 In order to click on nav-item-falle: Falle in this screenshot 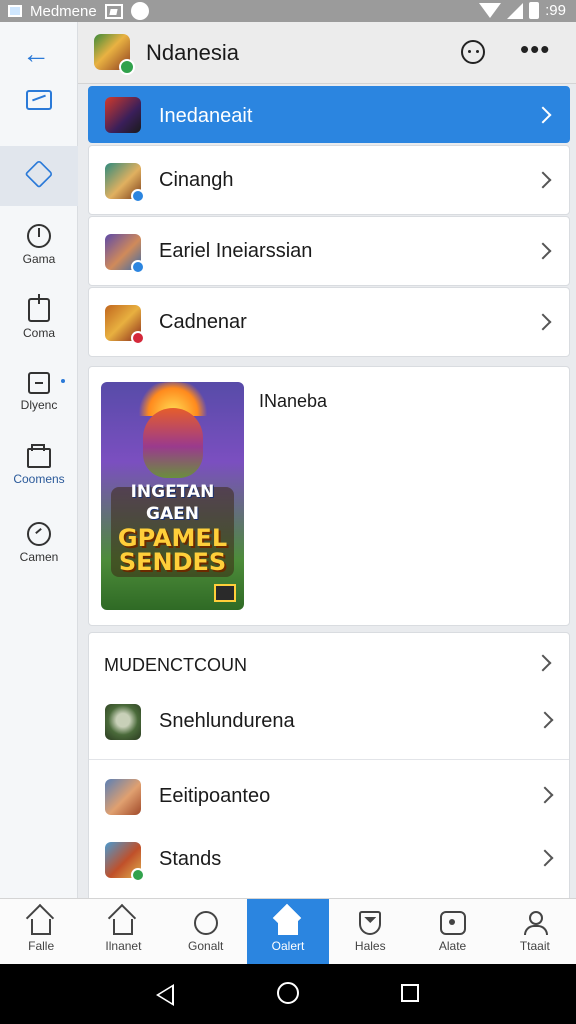, I will do `click(41, 931)`.